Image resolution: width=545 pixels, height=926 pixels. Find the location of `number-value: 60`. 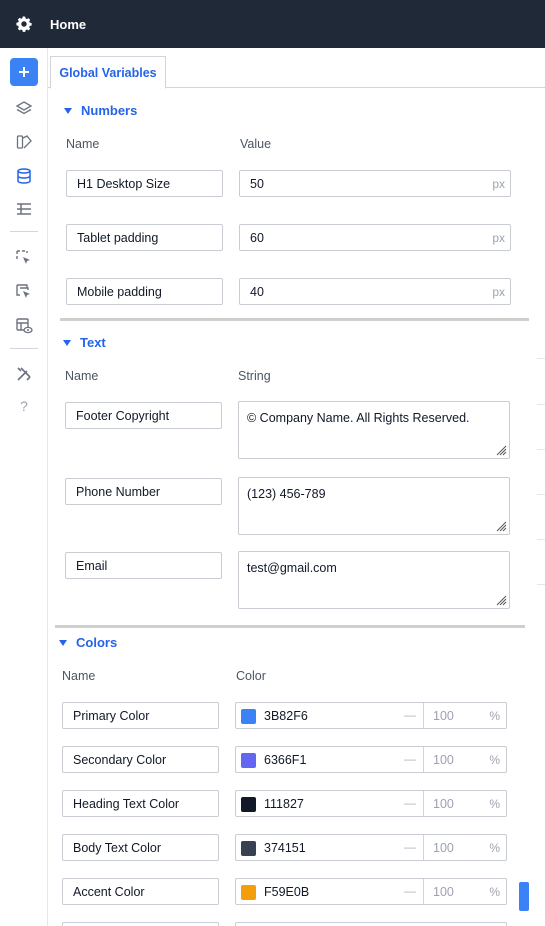

number-value: 60 is located at coordinates (257, 237).